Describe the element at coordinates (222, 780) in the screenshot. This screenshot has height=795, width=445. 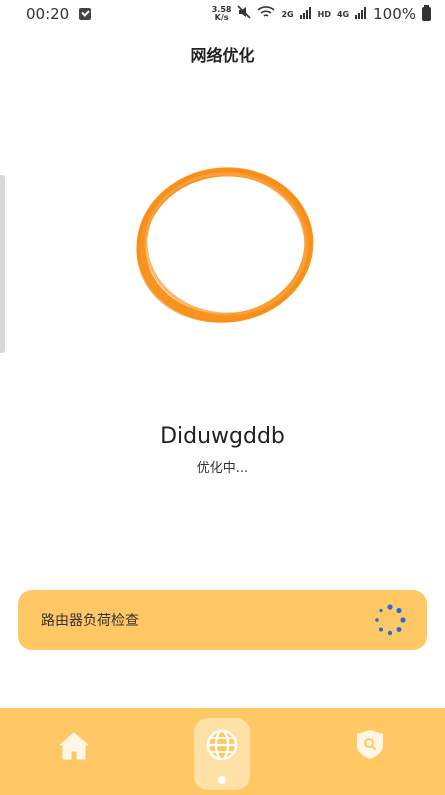
I see `active-indicator-dot` at that location.